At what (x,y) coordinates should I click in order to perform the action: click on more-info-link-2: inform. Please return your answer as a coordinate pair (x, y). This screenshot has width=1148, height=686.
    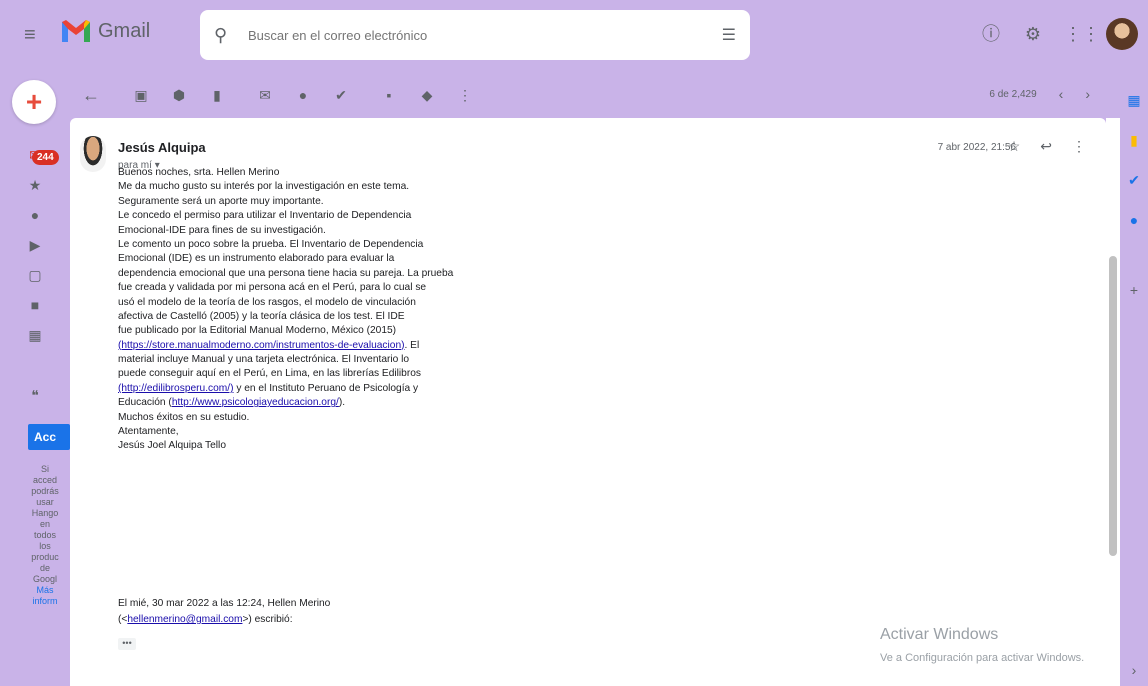
    Looking at the image, I should click on (45, 601).